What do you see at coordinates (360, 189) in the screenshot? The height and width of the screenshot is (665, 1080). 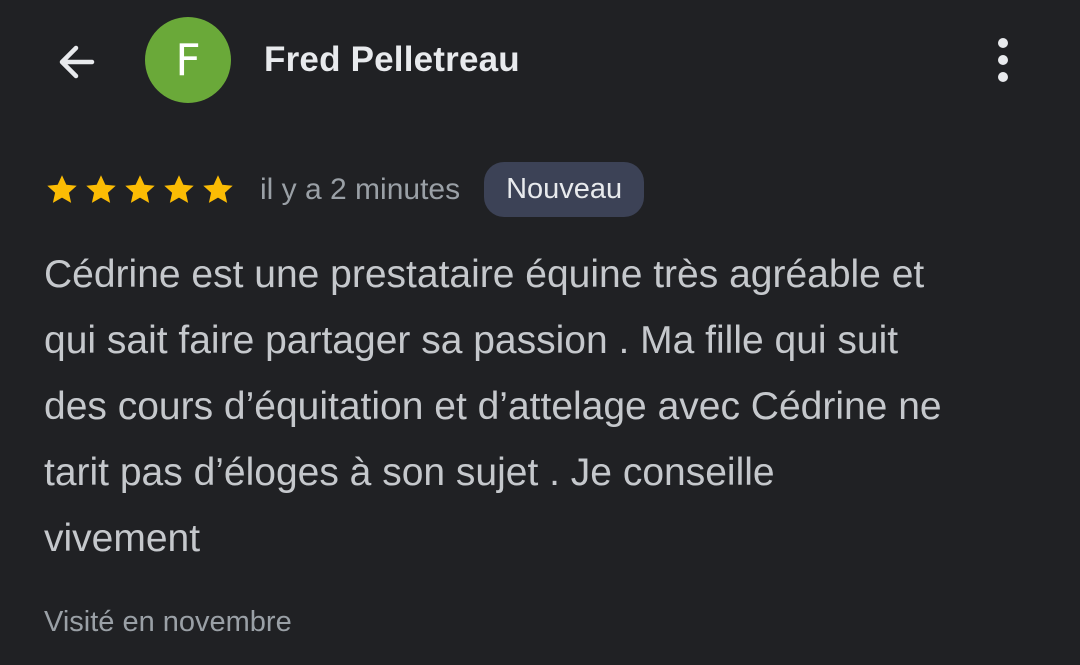 I see `review-time: il y a 2 minutes` at bounding box center [360, 189].